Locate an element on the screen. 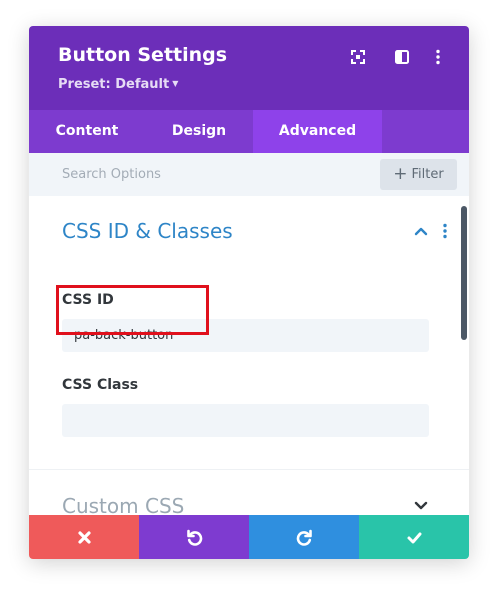 This screenshot has height=592, width=497. css-class-input is located at coordinates (245, 420).